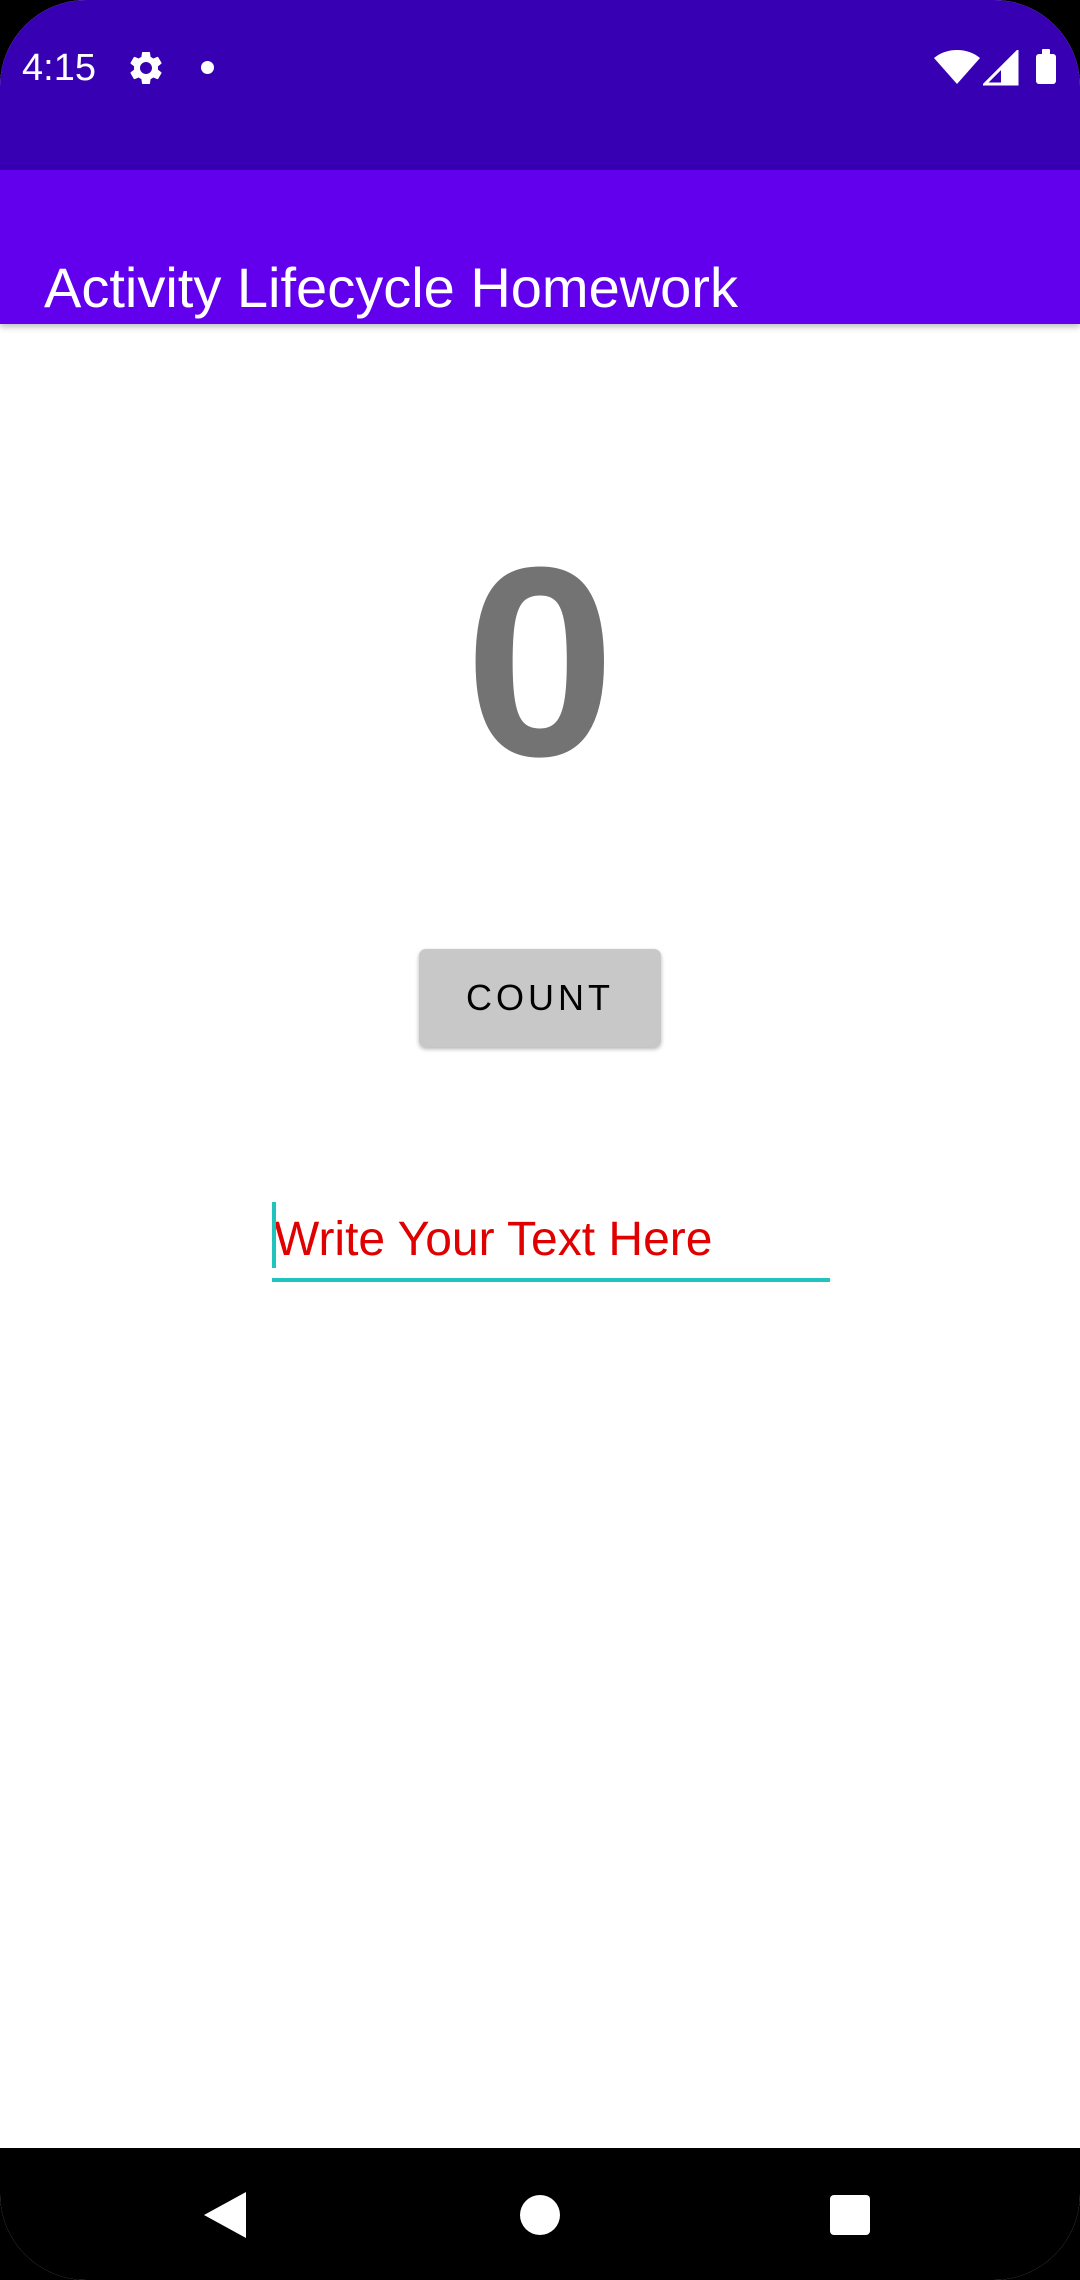 This screenshot has height=2280, width=1080. I want to click on gear-icon, so click(146, 67).